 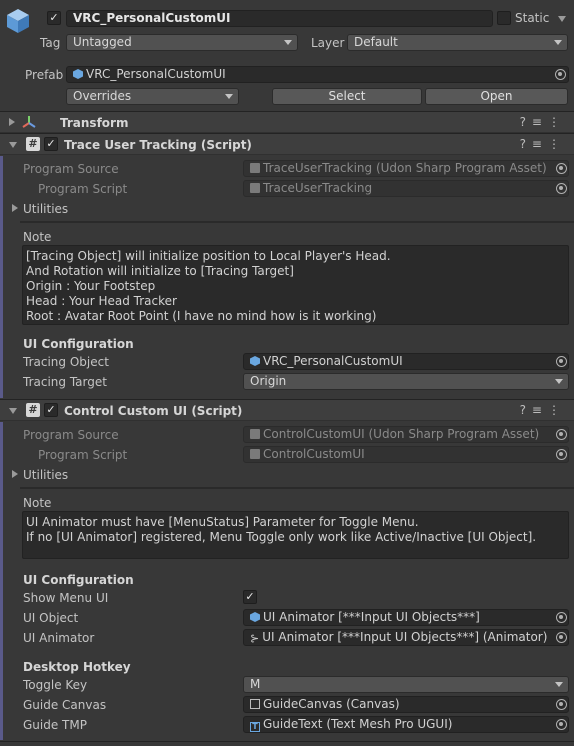 I want to click on toggle-key-value: M, so click(x=255, y=684).